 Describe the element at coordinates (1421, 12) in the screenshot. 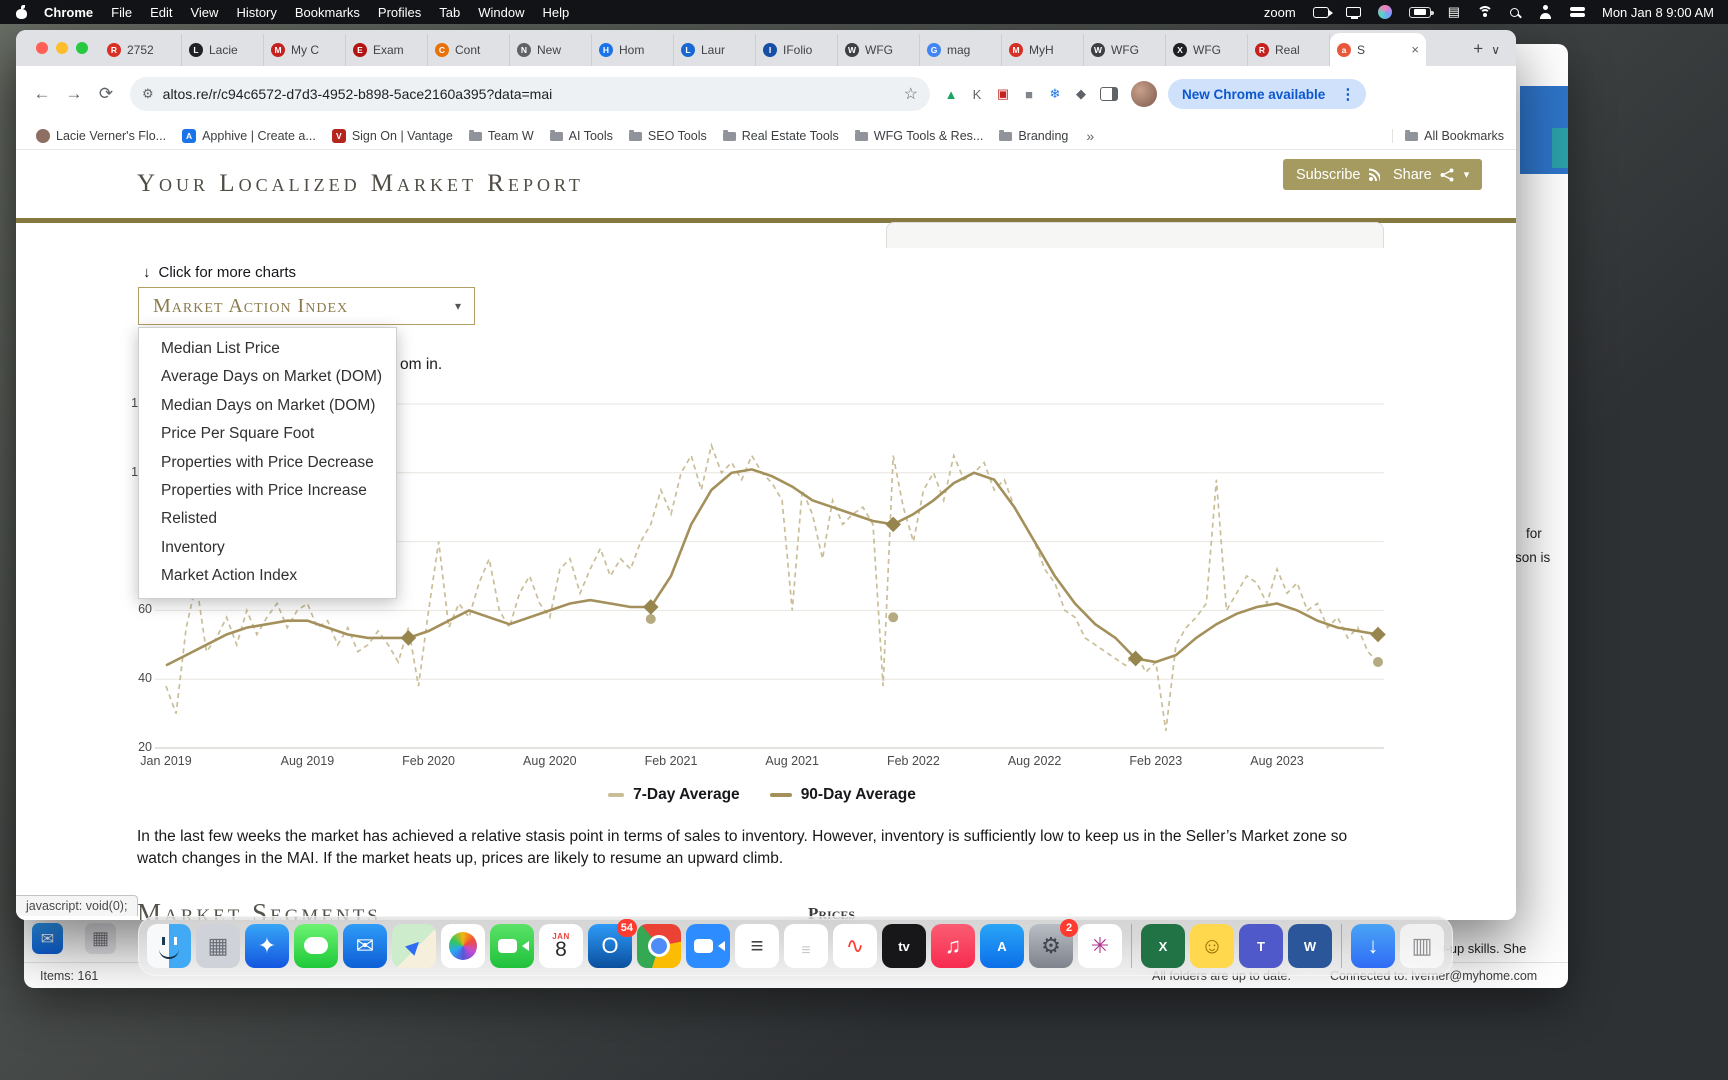

I see `battery-icon` at that location.